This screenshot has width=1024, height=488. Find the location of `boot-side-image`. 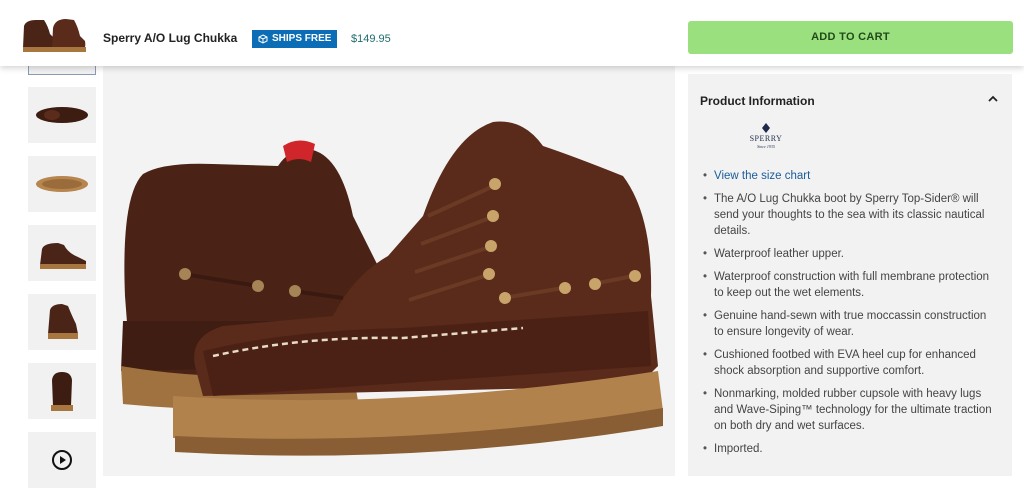

boot-side-image is located at coordinates (63, 256).